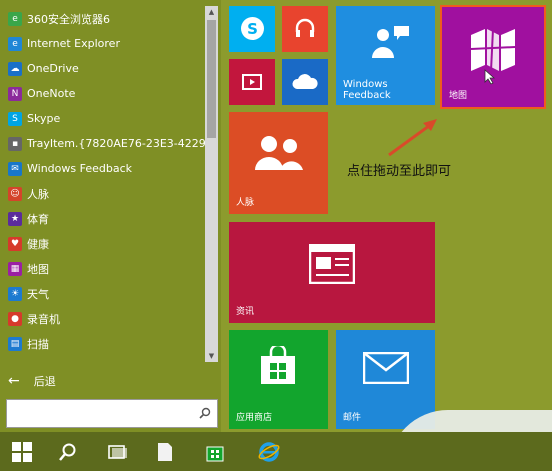 The height and width of the screenshot is (471, 552). I want to click on news-icon, so click(332, 264).